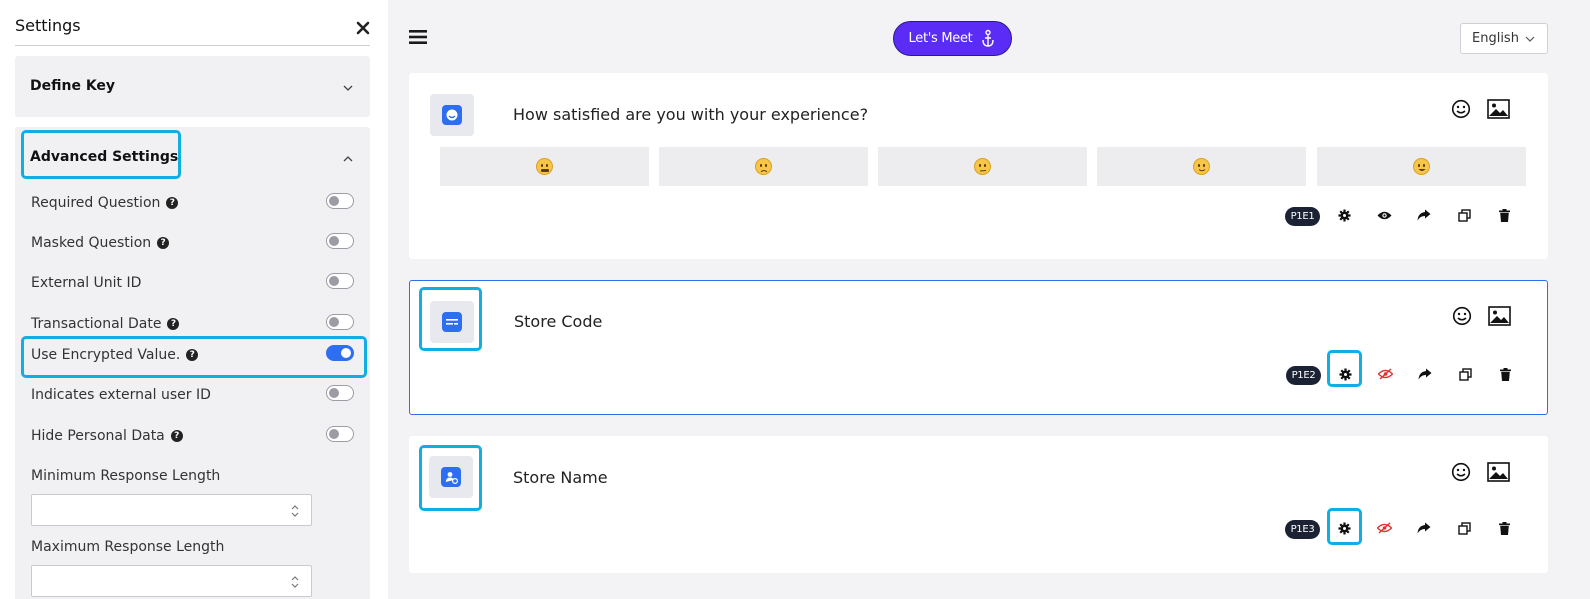  I want to click on sidebar-title: Settings, so click(48, 25).